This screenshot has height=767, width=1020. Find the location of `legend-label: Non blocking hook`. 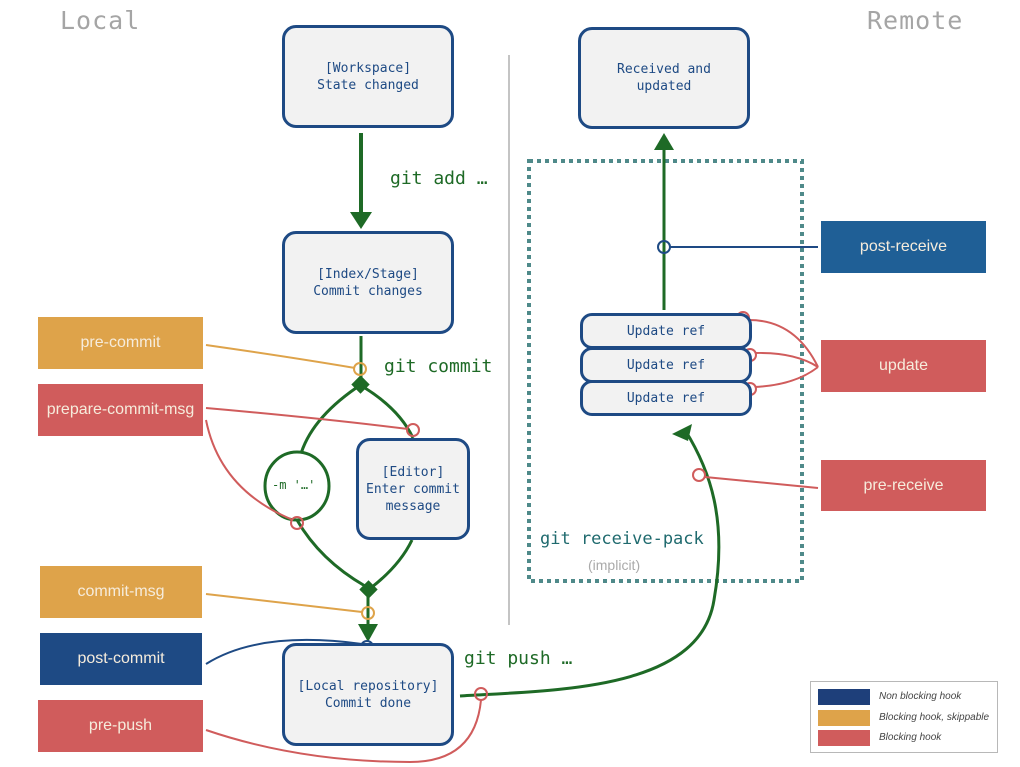

legend-label: Non blocking hook is located at coordinates (920, 696).